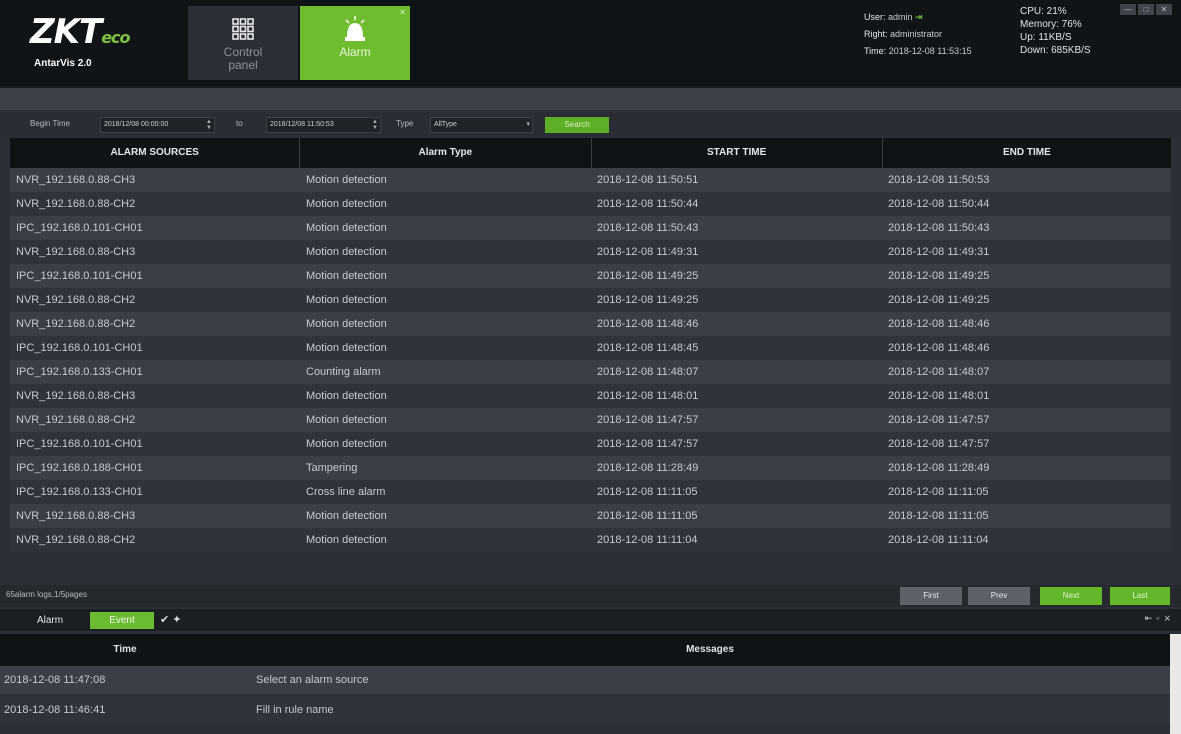 This screenshot has height=734, width=1181. Describe the element at coordinates (343, 372) in the screenshot. I see `cell-alarm-type: Counting alarm` at that location.